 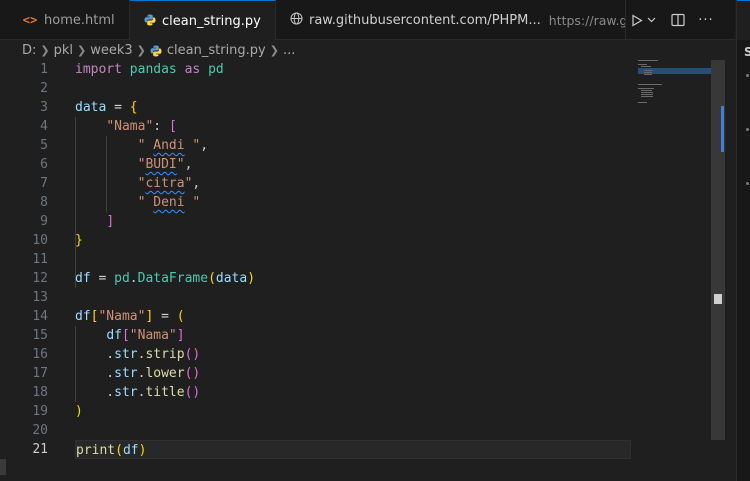 What do you see at coordinates (355, 373) in the screenshot?
I see `code-line: .str.lower()` at bounding box center [355, 373].